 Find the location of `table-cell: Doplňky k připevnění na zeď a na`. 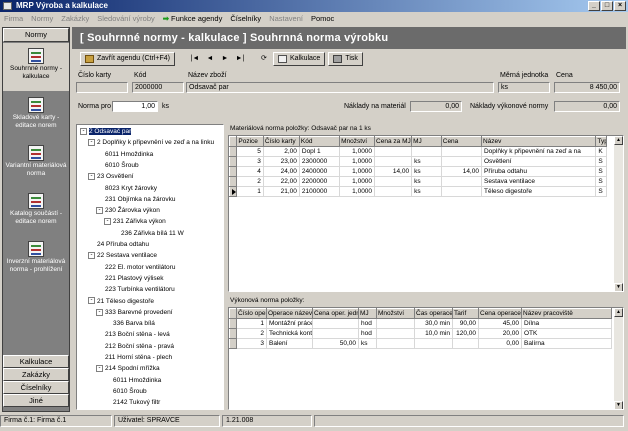

table-cell: Doplňky k připevnění na zeď a na is located at coordinates (539, 151).